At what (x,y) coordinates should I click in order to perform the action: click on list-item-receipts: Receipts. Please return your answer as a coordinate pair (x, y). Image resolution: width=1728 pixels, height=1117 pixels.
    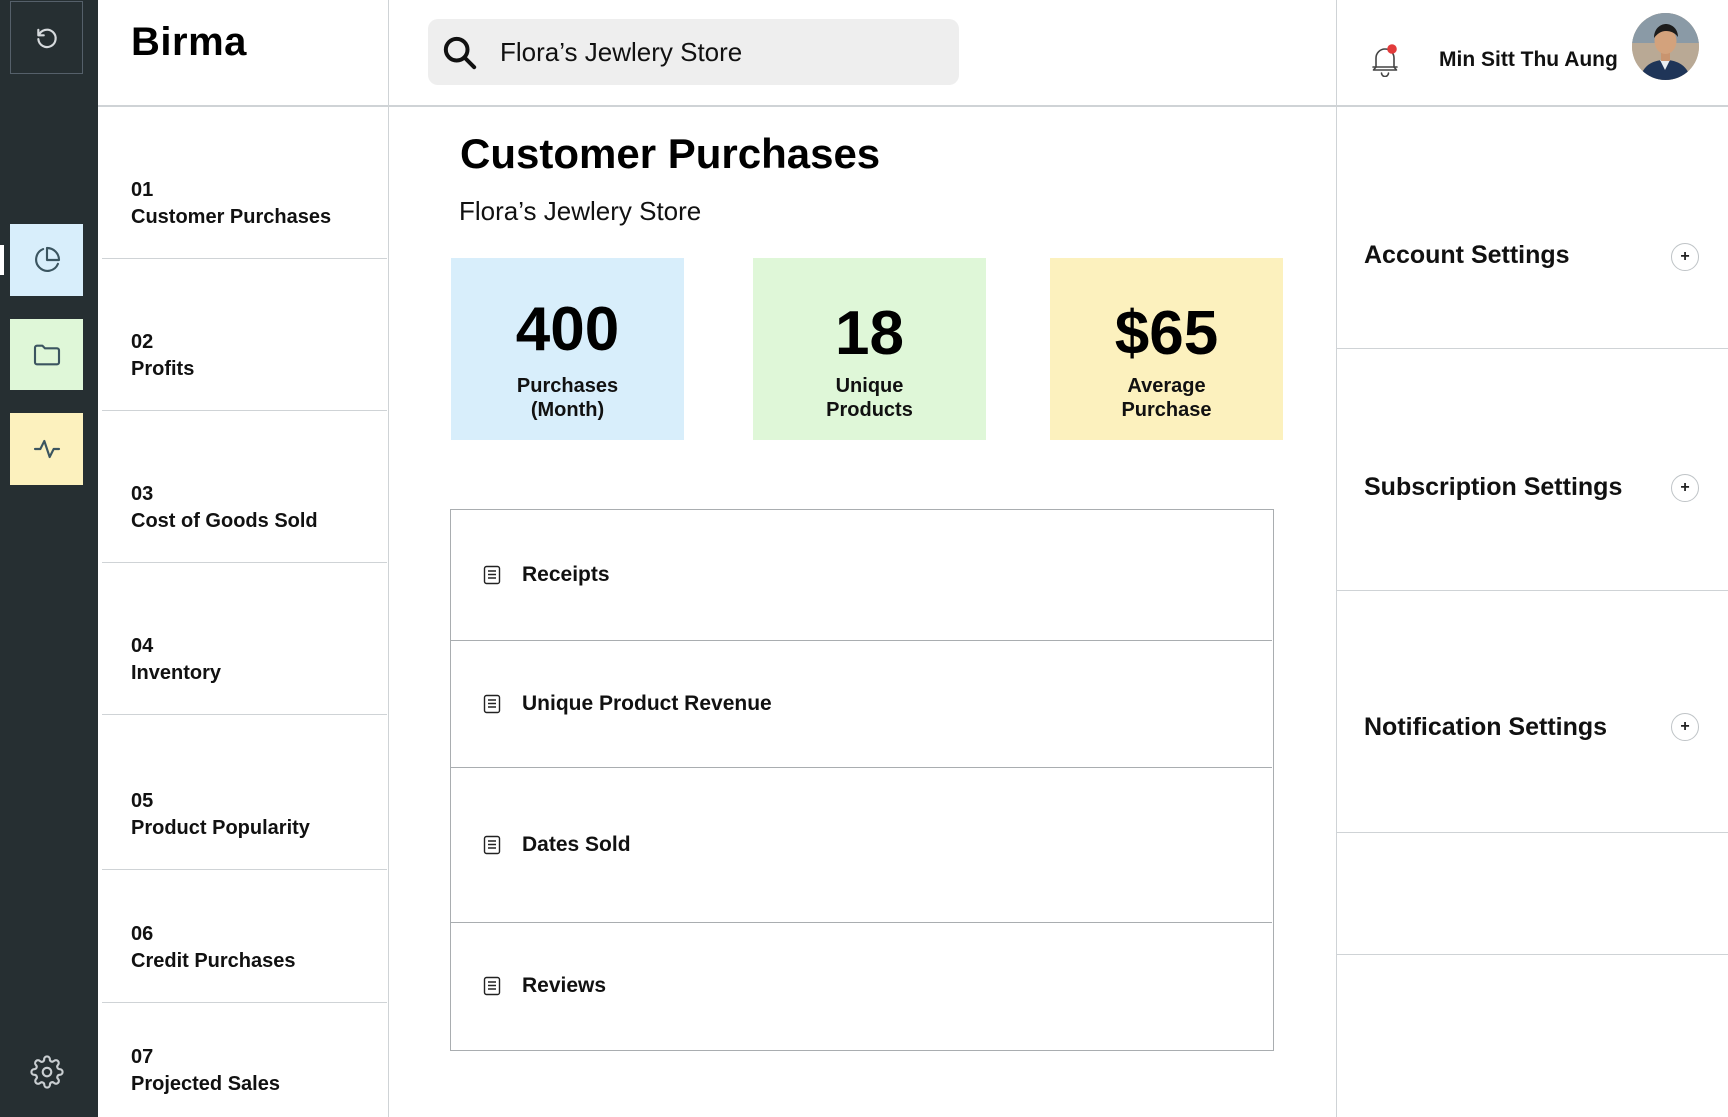
    Looking at the image, I should click on (861, 575).